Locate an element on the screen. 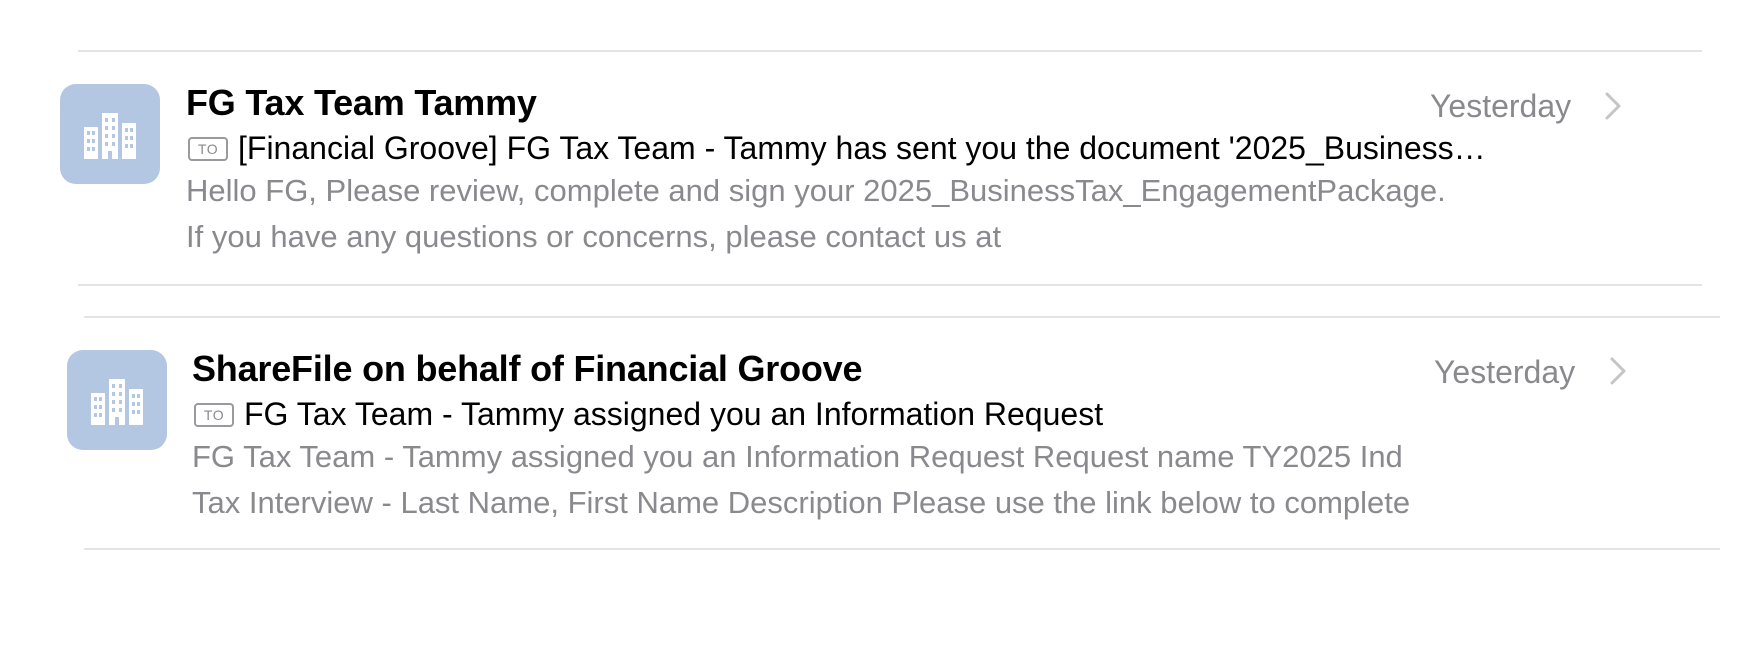 The width and height of the screenshot is (1760, 660). divider-middle is located at coordinates (890, 285).